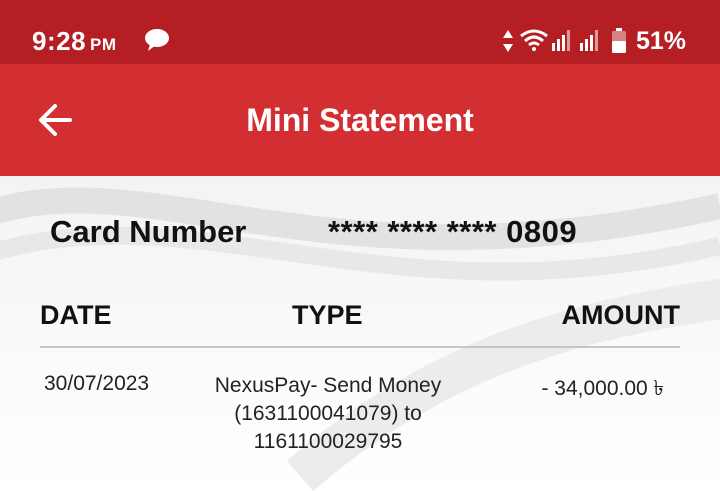 This screenshot has width=720, height=491. What do you see at coordinates (74, 41) in the screenshot?
I see `status-time: 9:28 PM` at bounding box center [74, 41].